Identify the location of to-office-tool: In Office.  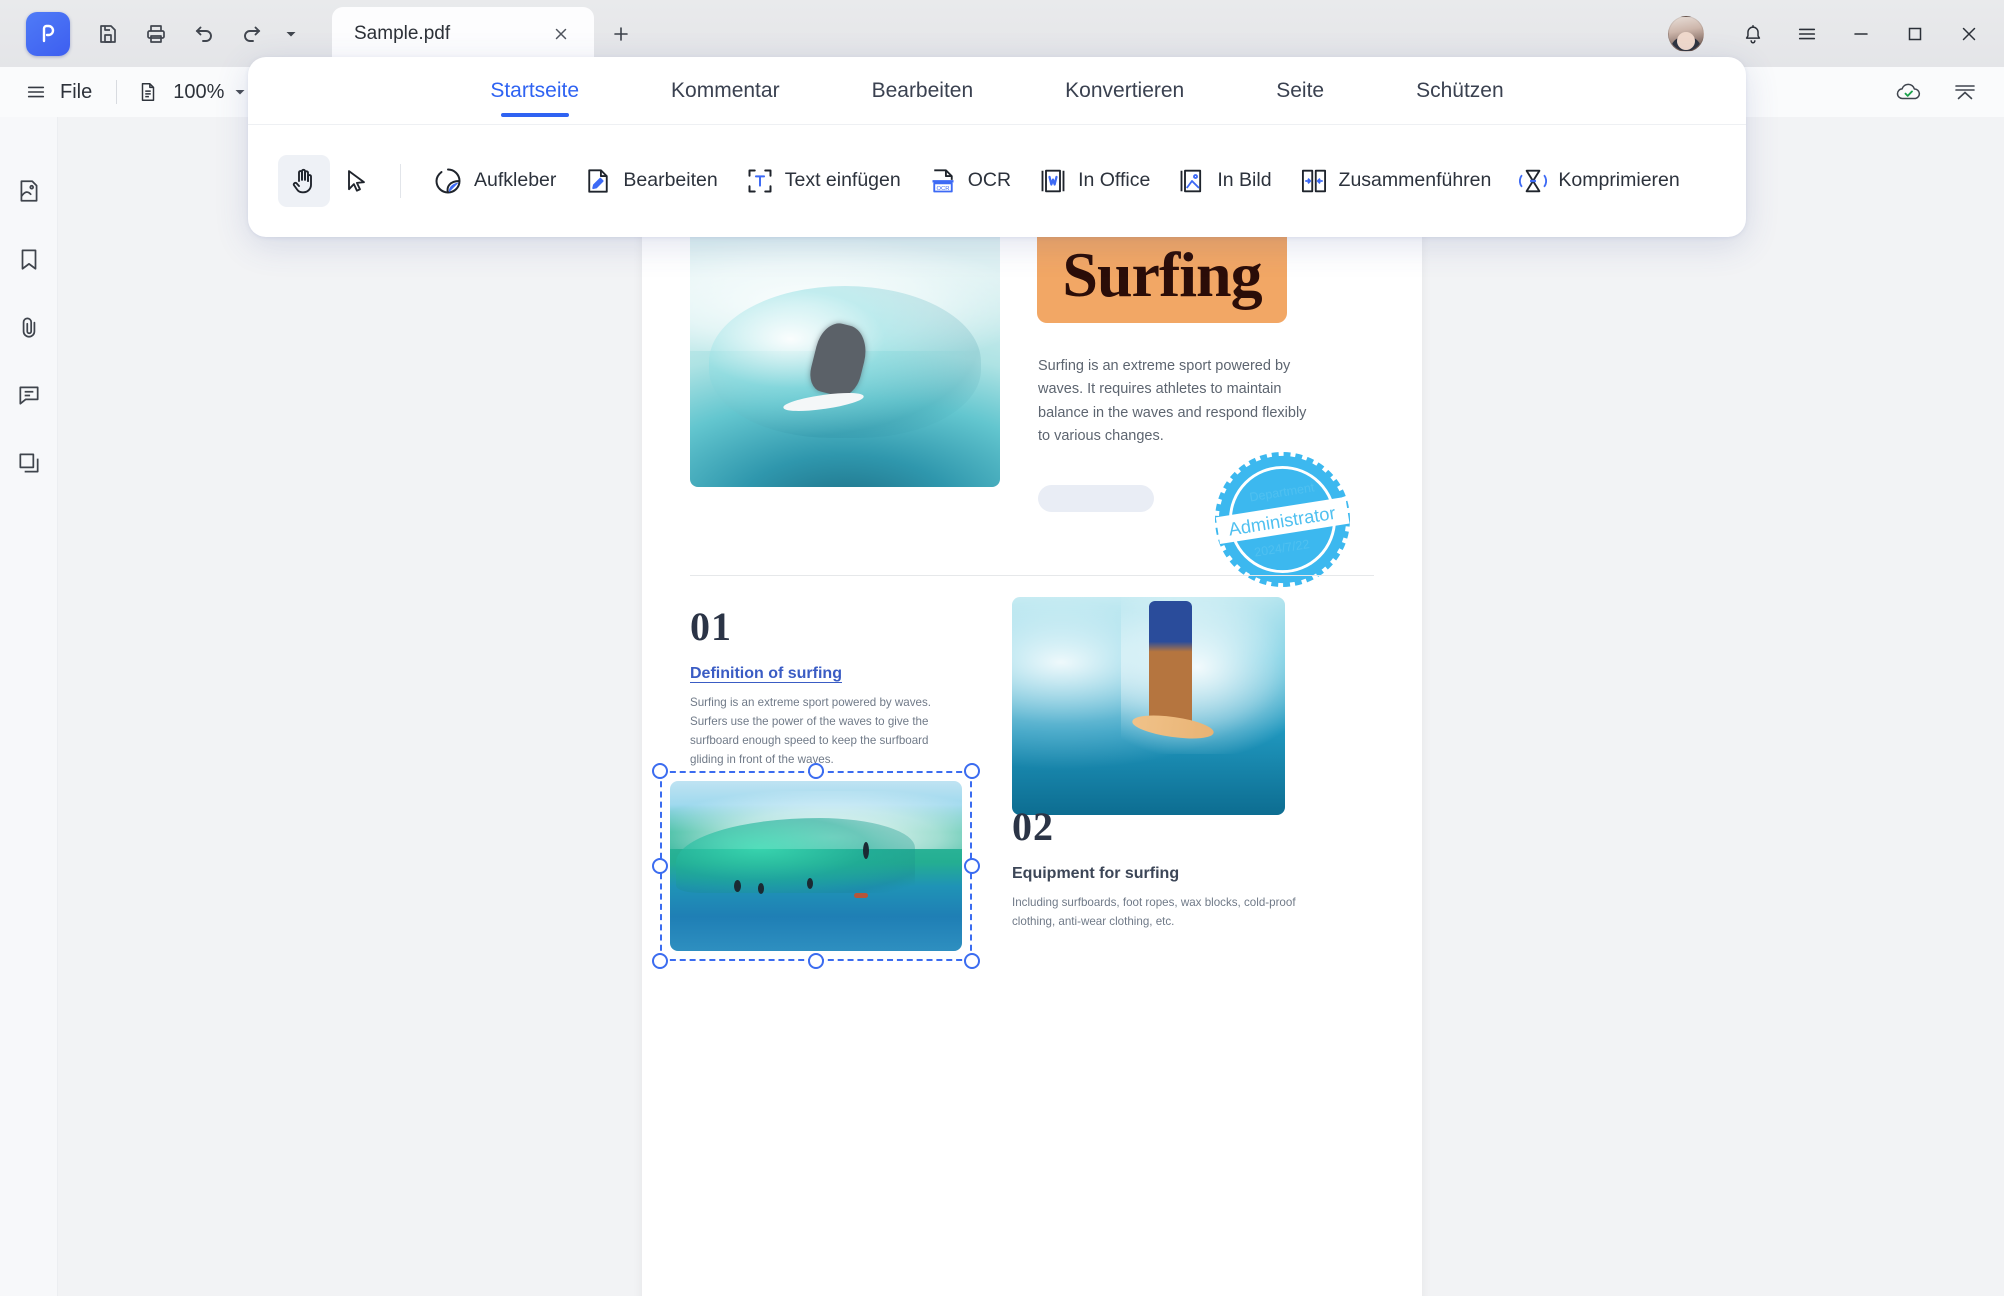
(1094, 181).